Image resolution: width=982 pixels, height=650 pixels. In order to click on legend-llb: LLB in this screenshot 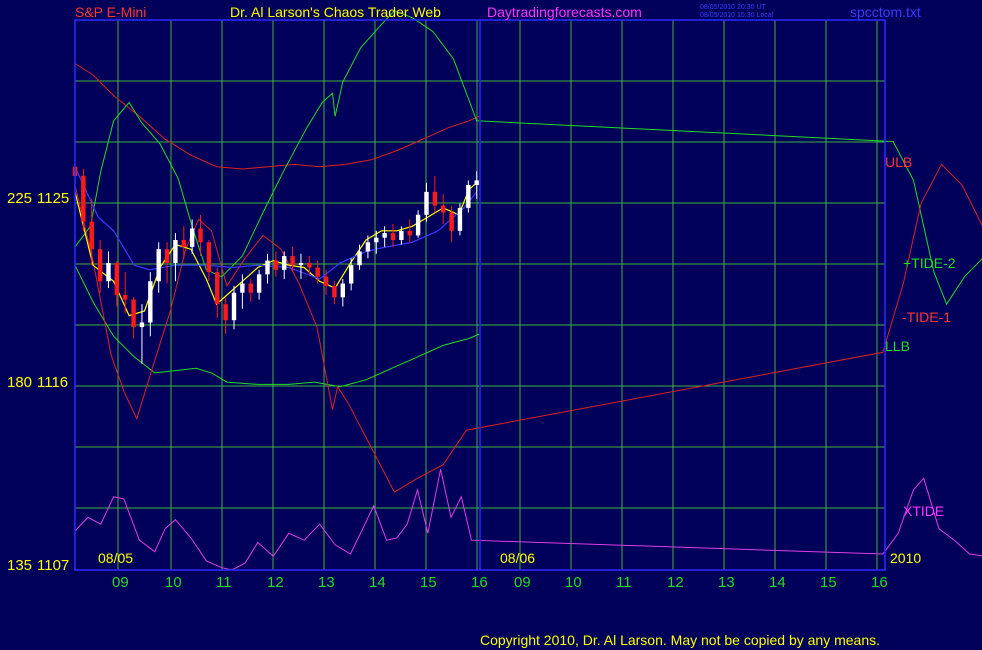, I will do `click(897, 346)`.